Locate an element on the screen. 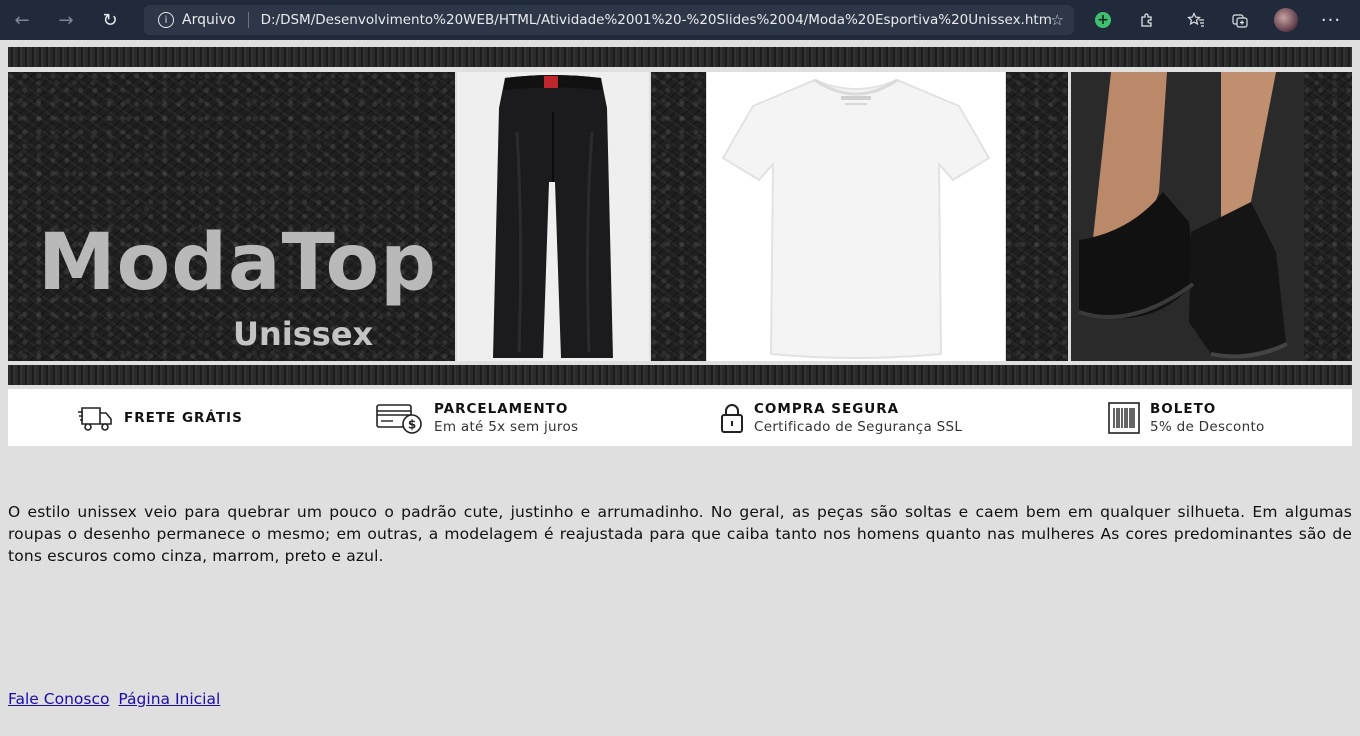 This screenshot has width=1360, height=736. add-favorite-icon: ☆ is located at coordinates (1057, 20).